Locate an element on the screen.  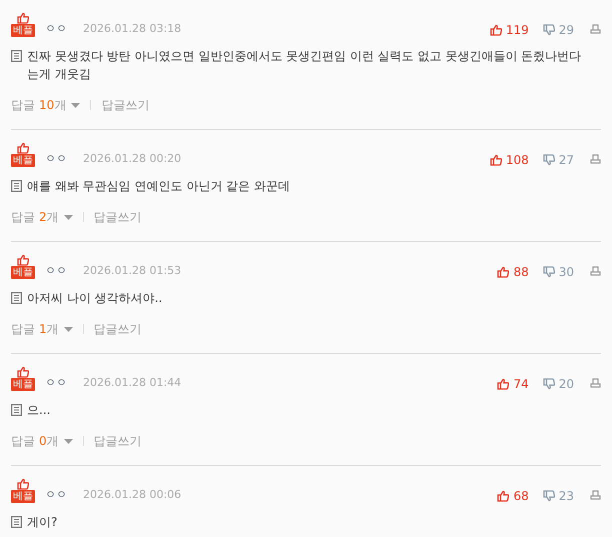
like-button: 119 is located at coordinates (509, 30).